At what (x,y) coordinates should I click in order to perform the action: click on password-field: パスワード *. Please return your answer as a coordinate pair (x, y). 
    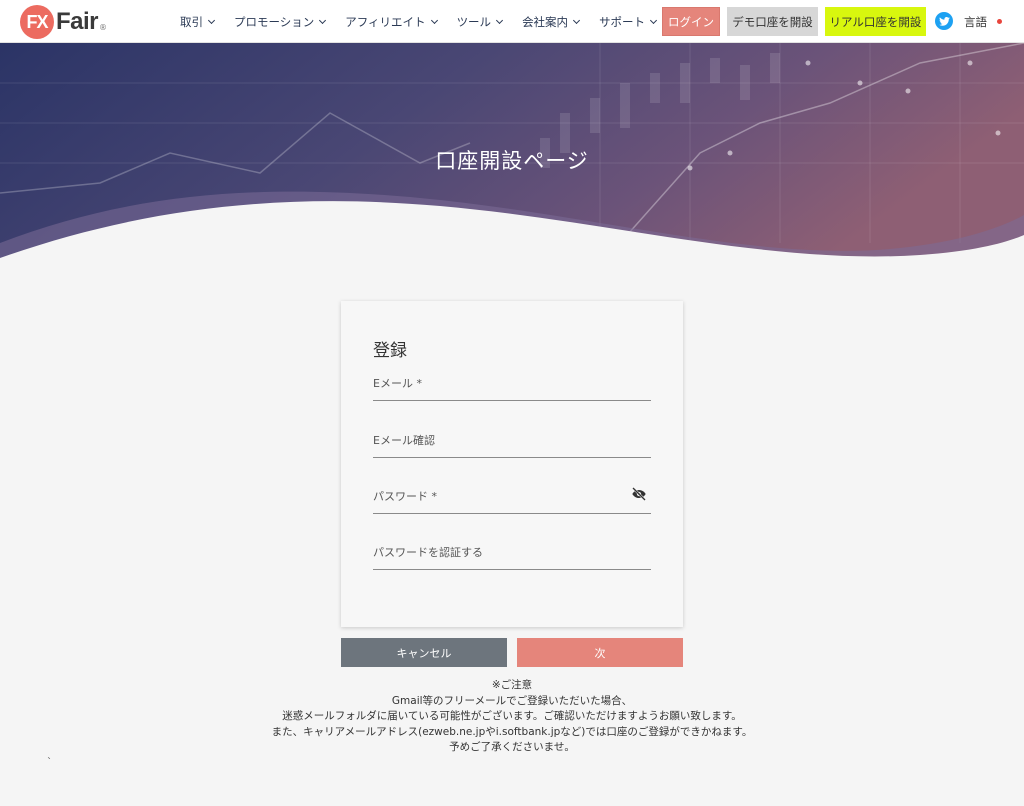
    Looking at the image, I should click on (512, 499).